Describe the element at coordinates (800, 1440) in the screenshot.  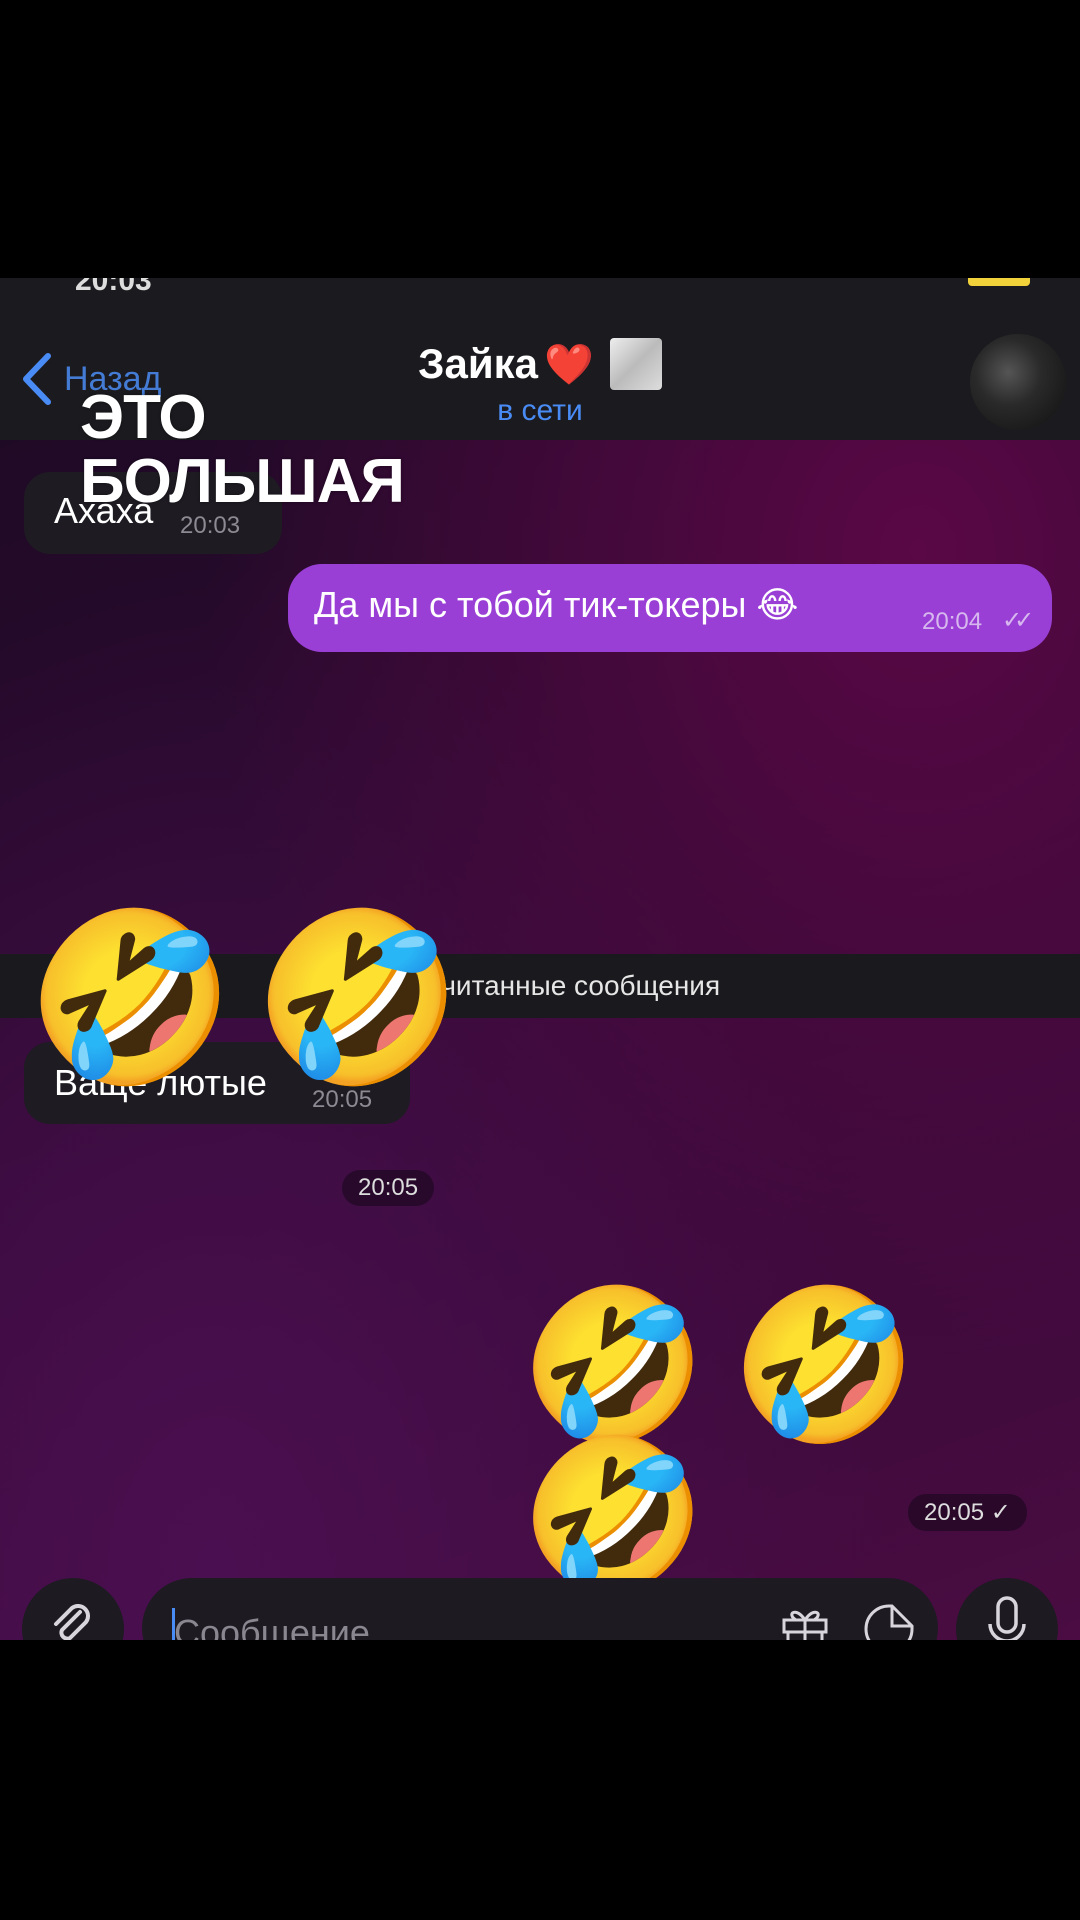
I see `emoji-message-outgoing: 🤣🤣🤣` at that location.